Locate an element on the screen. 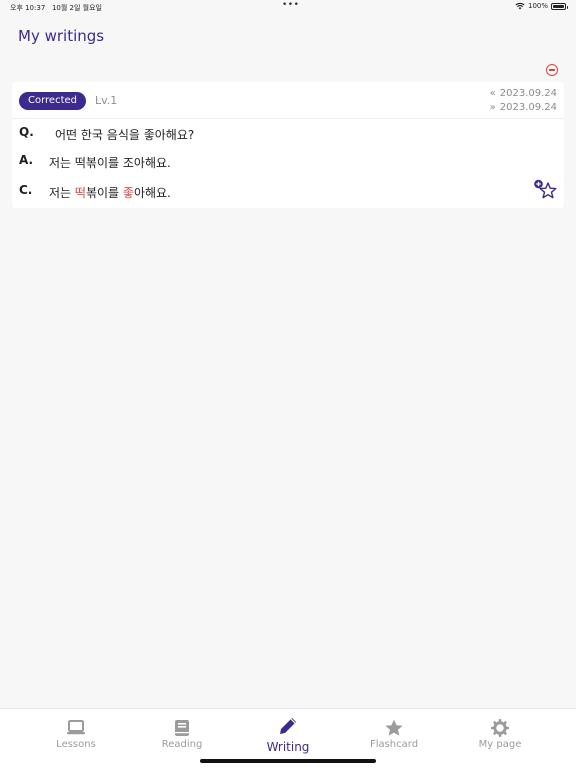  tab-lessons: Lessons is located at coordinates (76, 734).